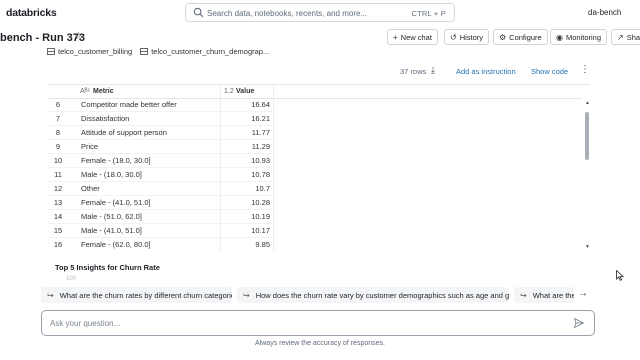 Image resolution: width=640 pixels, height=360 pixels. I want to click on row-count: 37 rows, so click(413, 71).